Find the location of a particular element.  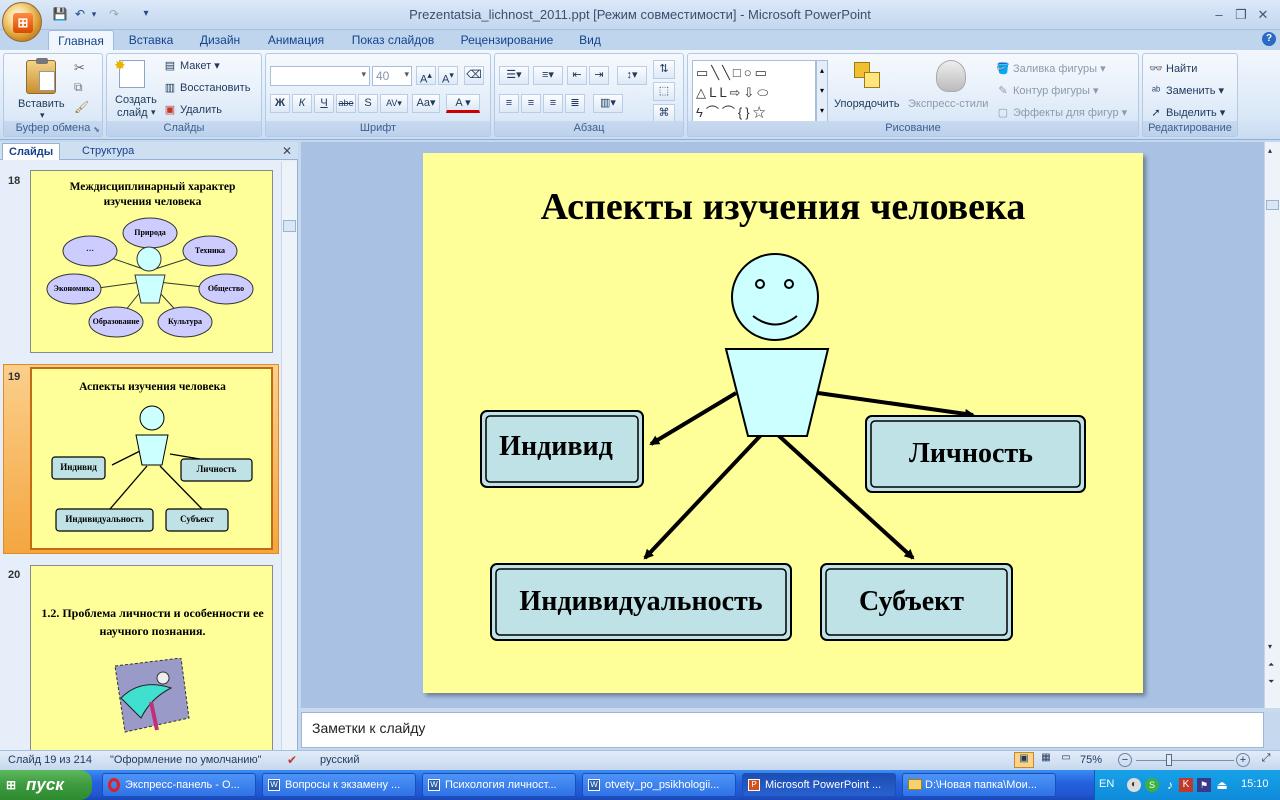

strikethrough-icon: abe is located at coordinates (346, 103).